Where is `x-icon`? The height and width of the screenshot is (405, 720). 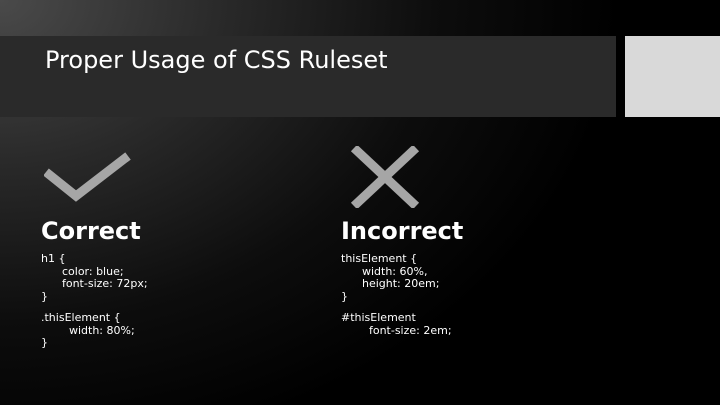 x-icon is located at coordinates (385, 177).